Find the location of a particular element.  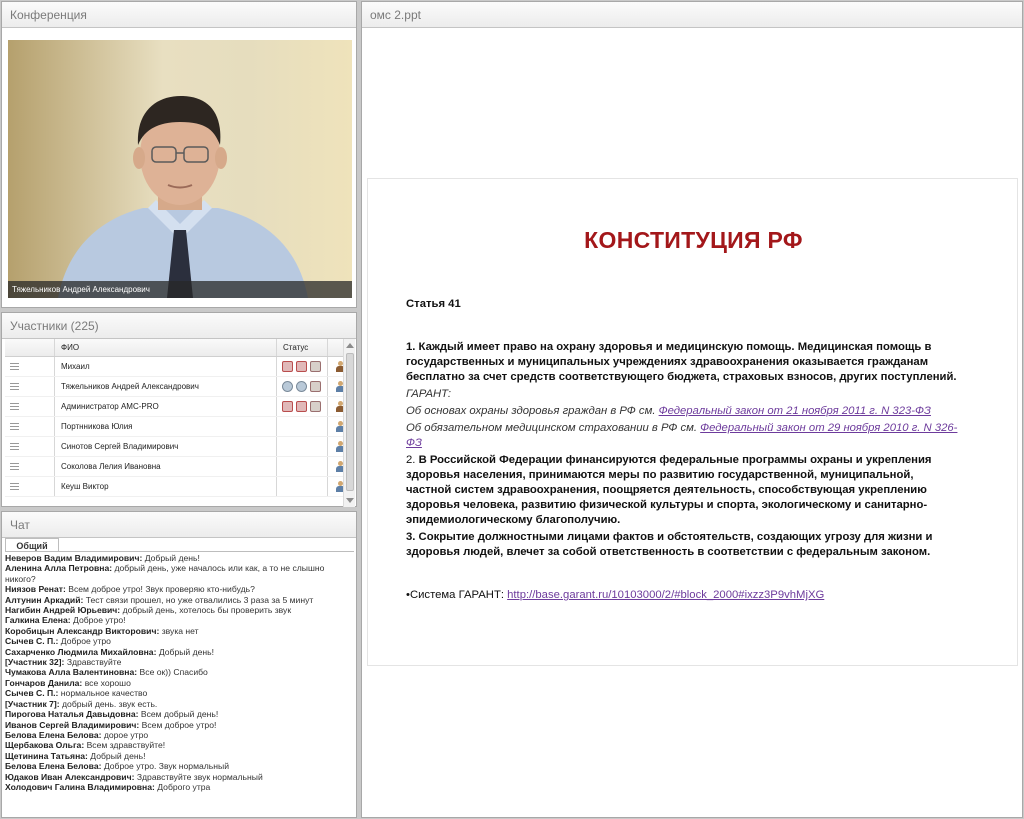

chat-message: [Участник 7]: добрый день. звук есть. is located at coordinates (179, 704).